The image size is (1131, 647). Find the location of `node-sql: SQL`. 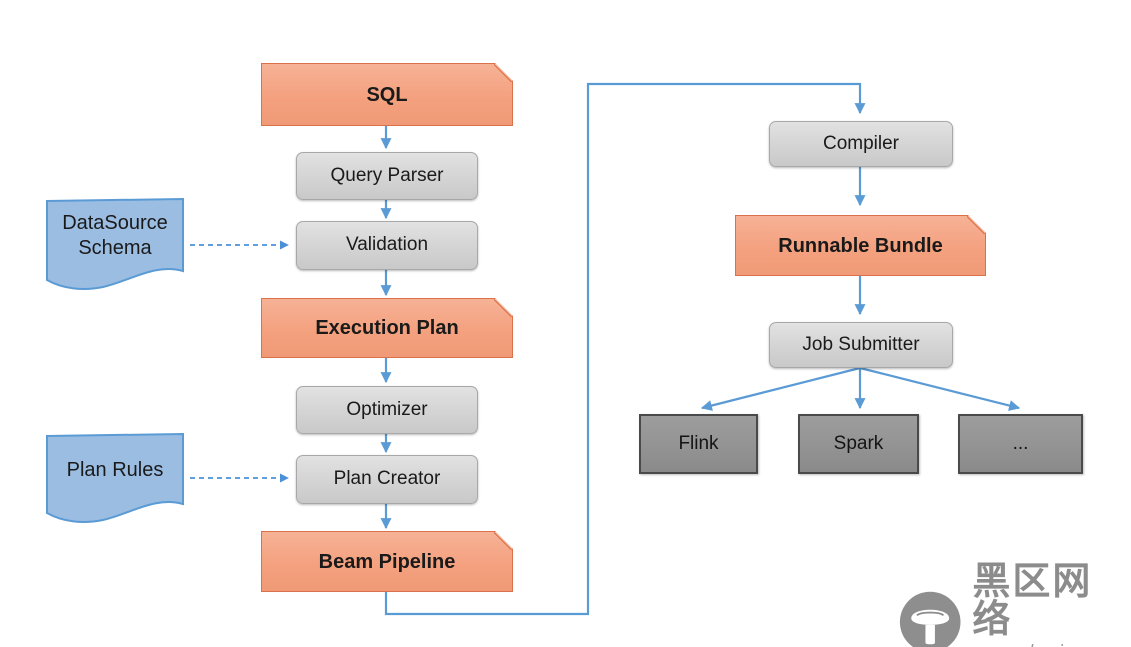

node-sql: SQL is located at coordinates (387, 94).